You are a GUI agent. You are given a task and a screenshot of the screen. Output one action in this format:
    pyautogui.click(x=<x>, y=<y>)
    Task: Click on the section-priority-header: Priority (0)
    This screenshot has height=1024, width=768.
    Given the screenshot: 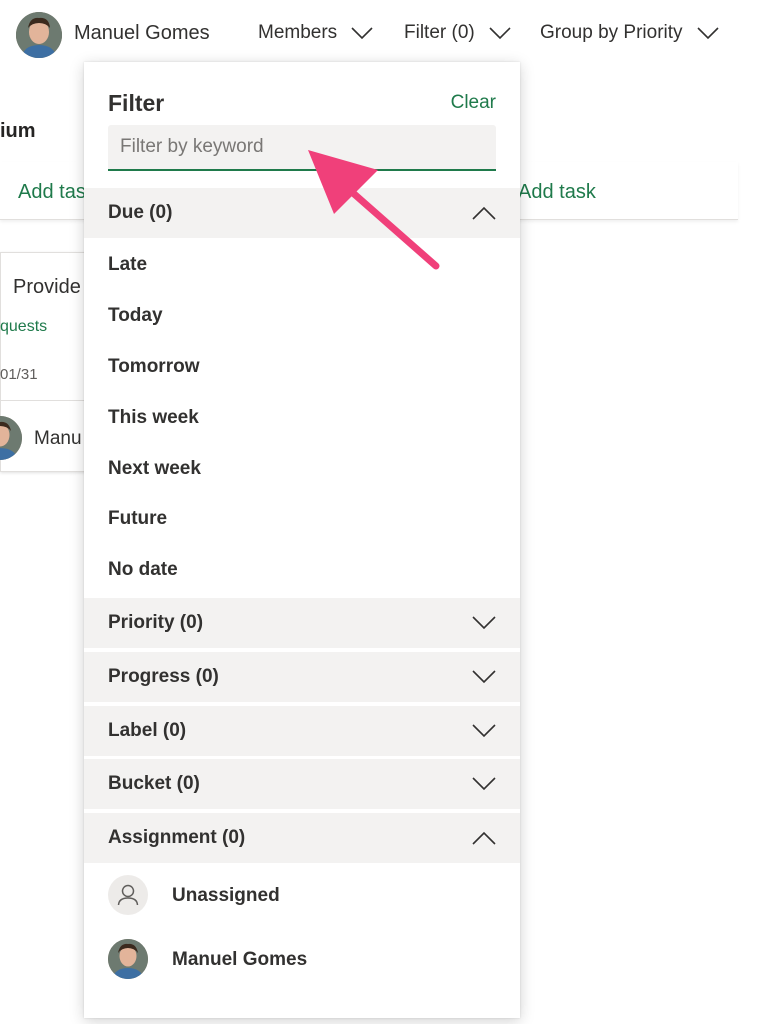 What is the action you would take?
    pyautogui.click(x=302, y=623)
    